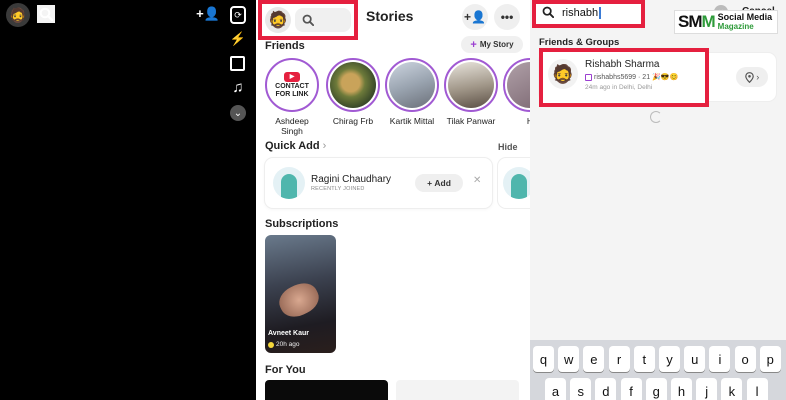  Describe the element at coordinates (302, 224) in the screenshot. I see `subscriptions-title: Subscriptions` at that location.